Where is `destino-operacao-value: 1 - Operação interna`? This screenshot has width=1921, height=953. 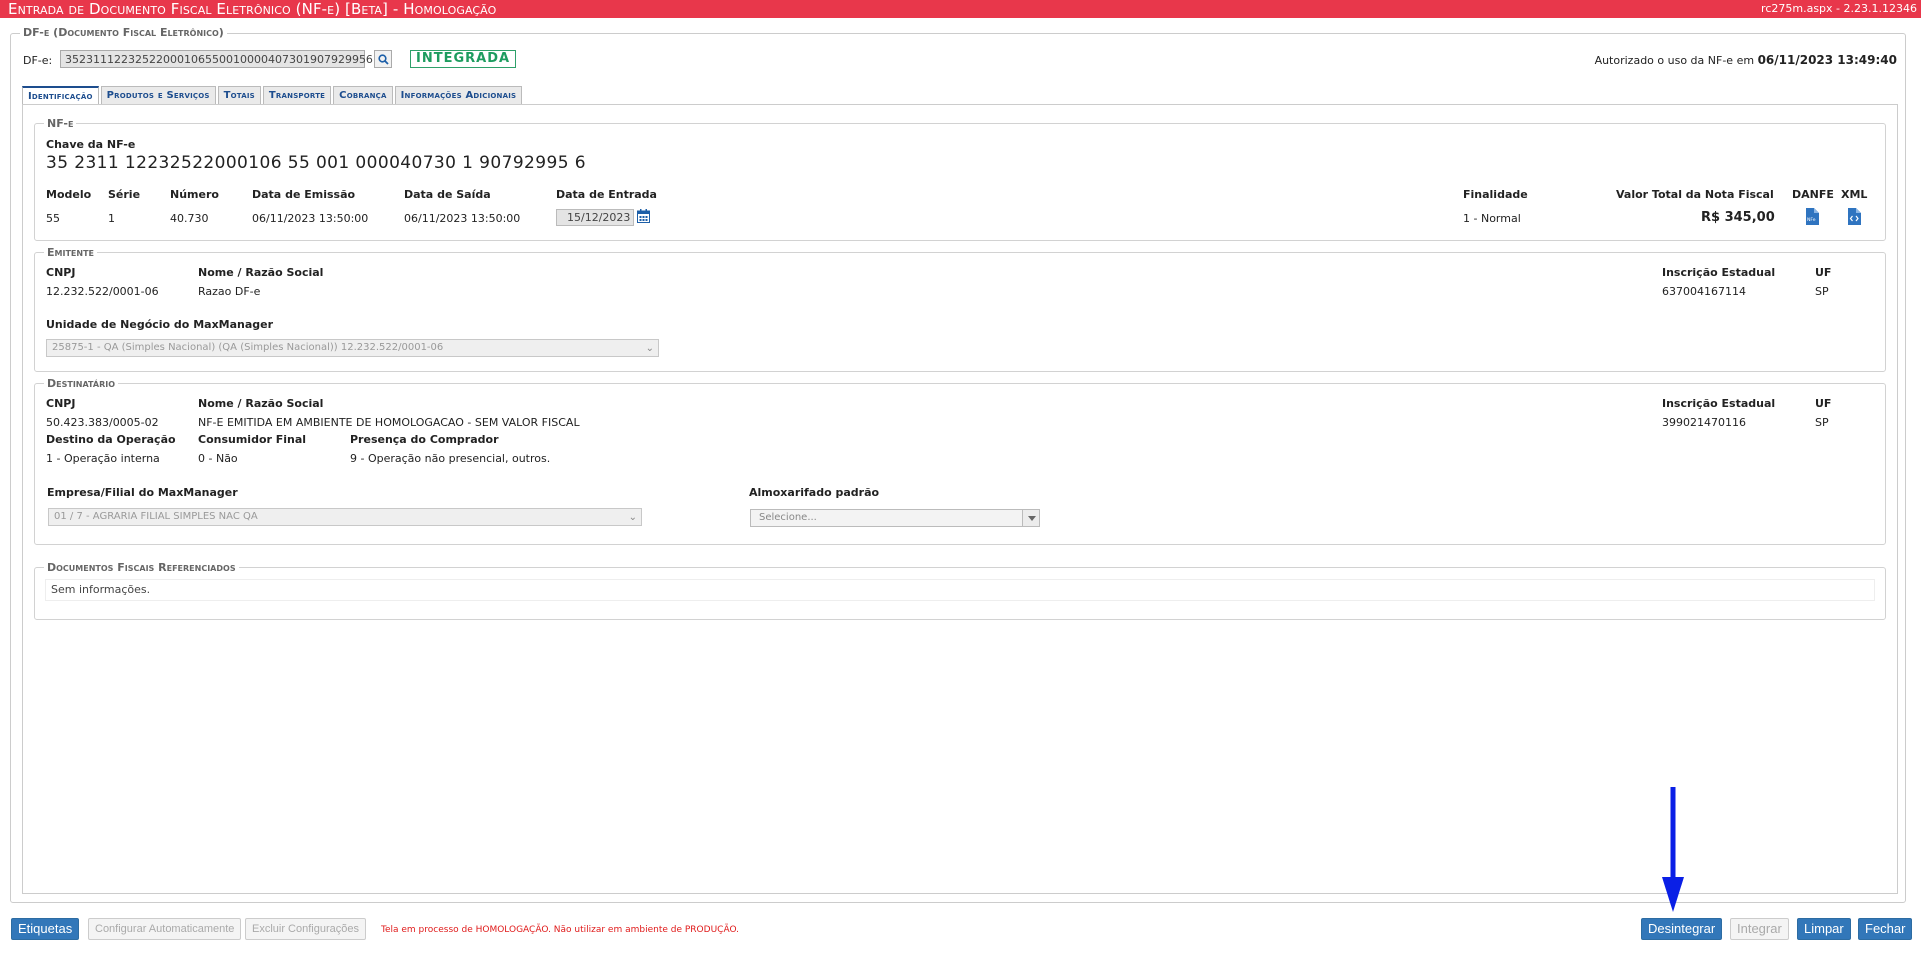 destino-operacao-value: 1 - Operação interna is located at coordinates (103, 458).